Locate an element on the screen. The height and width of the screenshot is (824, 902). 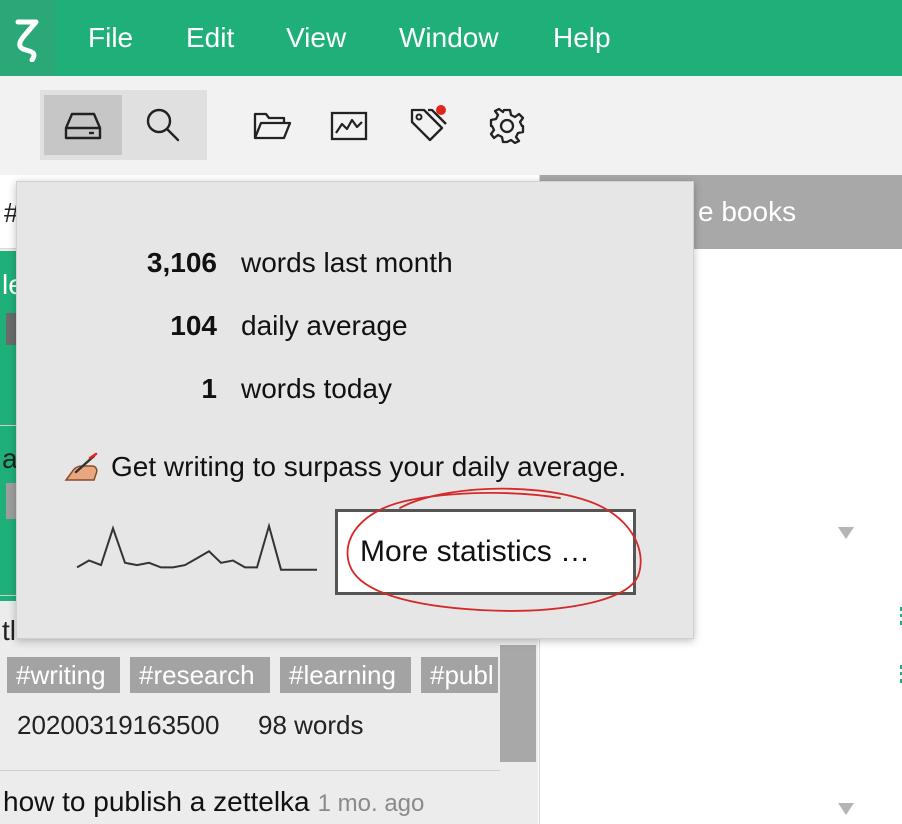
tags-icon is located at coordinates (428, 123).